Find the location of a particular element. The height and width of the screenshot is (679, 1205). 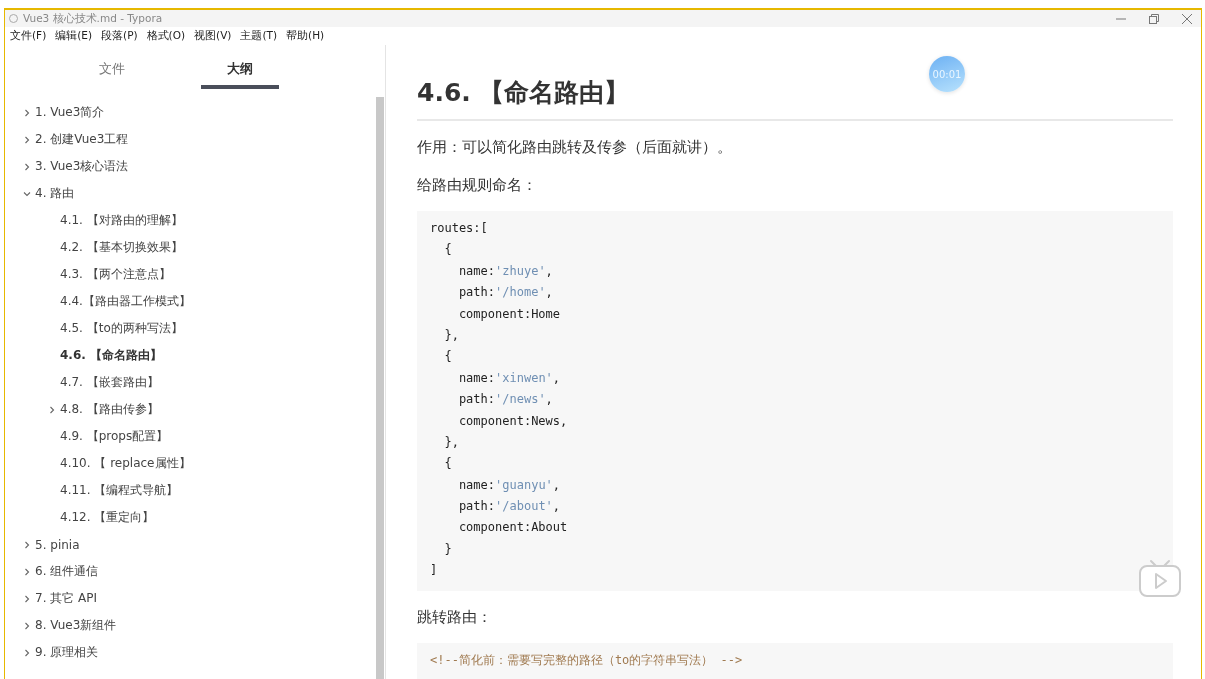

restore-icon is located at coordinates (1154, 18).